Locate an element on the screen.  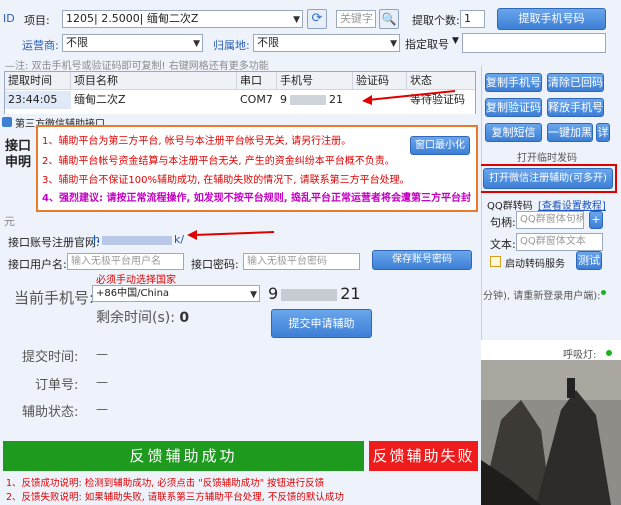
order-label: 订单号: is located at coordinates (57, 385).